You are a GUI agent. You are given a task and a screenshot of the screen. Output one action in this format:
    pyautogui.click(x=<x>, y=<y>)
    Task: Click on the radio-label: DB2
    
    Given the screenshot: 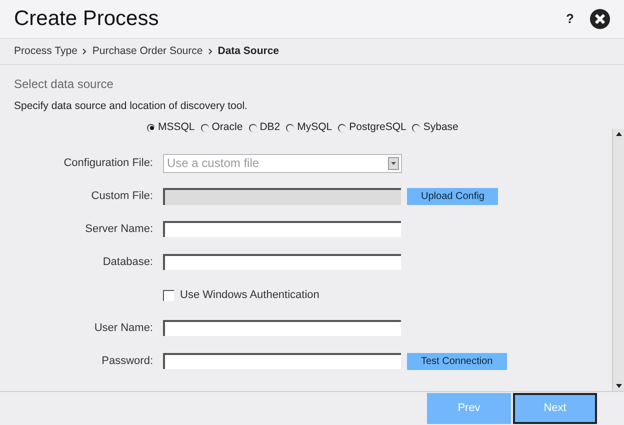 What is the action you would take?
    pyautogui.click(x=270, y=127)
    